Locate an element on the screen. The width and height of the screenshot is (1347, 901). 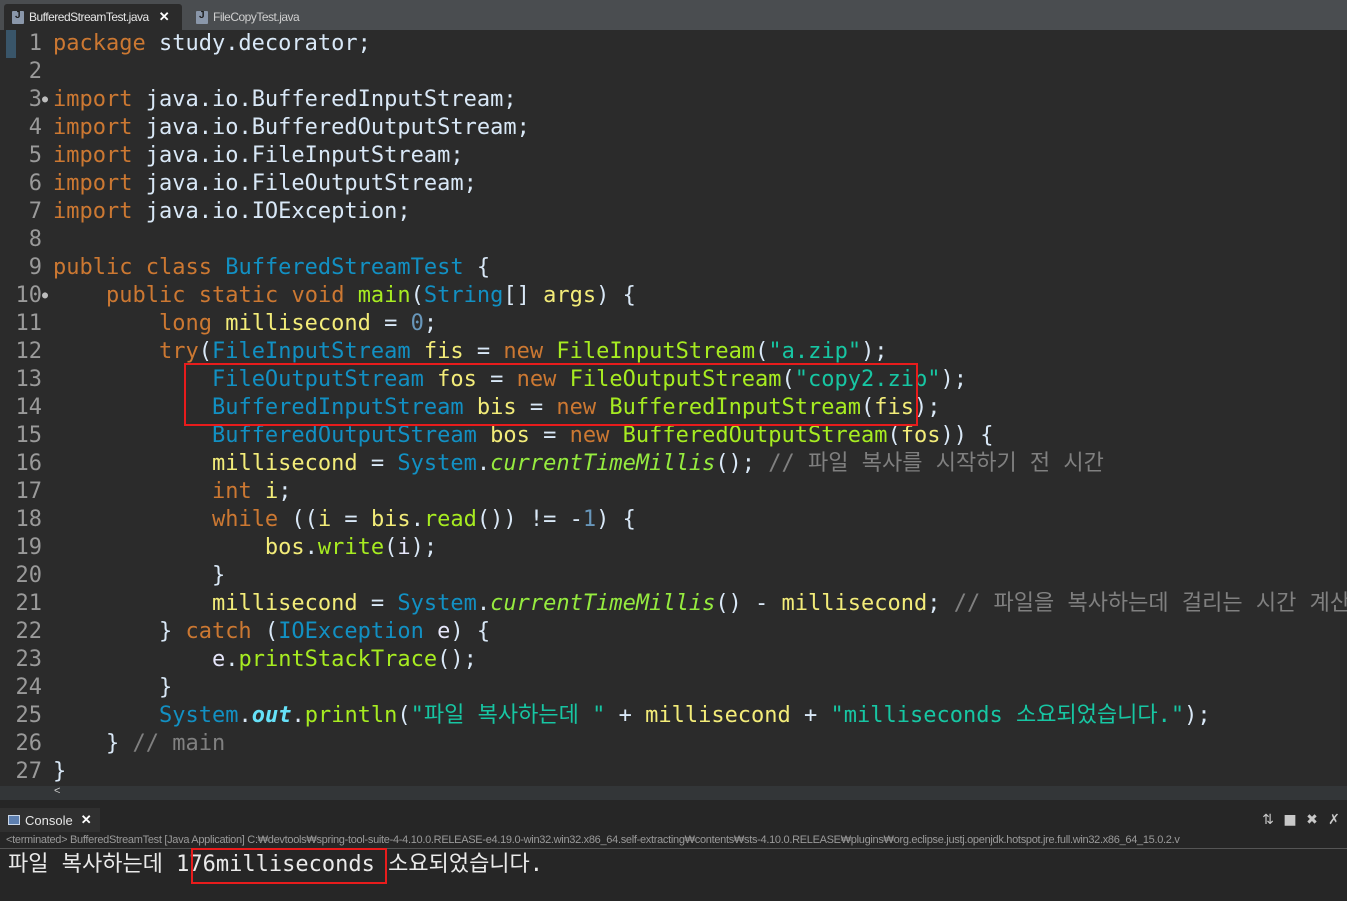
code-token: + is located at coordinates (810, 715).